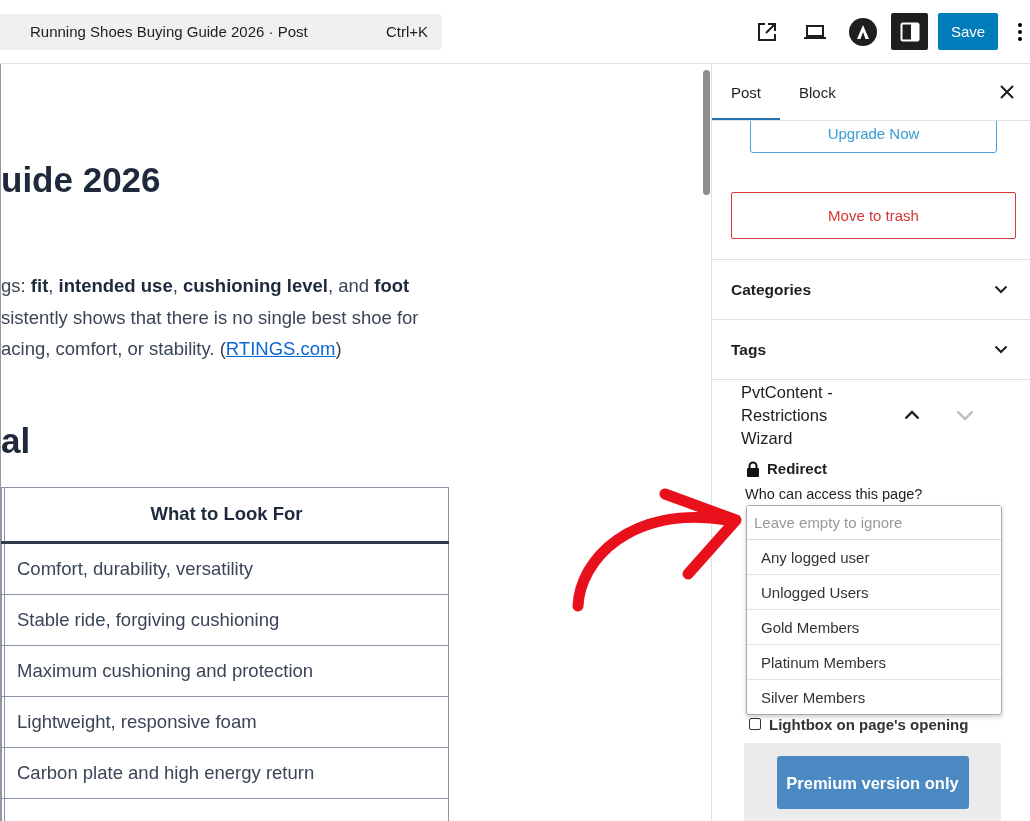 Image resolution: width=1030 pixels, height=821 pixels. Describe the element at coordinates (749, 349) in the screenshot. I see `panel-title: Tags` at that location.